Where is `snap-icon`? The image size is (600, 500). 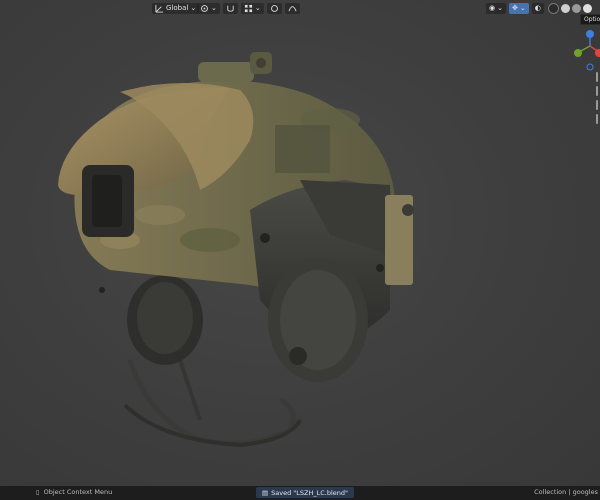
snap-icon is located at coordinates (230, 8).